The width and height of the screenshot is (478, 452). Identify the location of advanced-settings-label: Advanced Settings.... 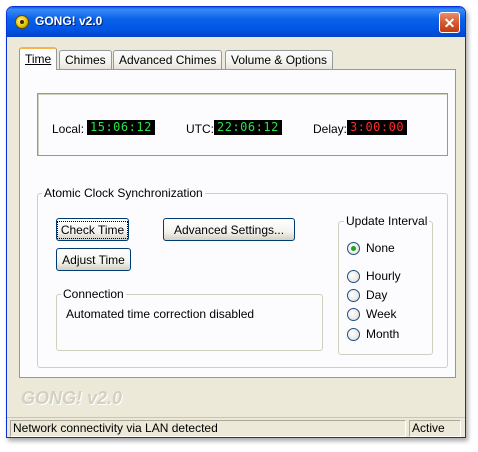
(229, 229).